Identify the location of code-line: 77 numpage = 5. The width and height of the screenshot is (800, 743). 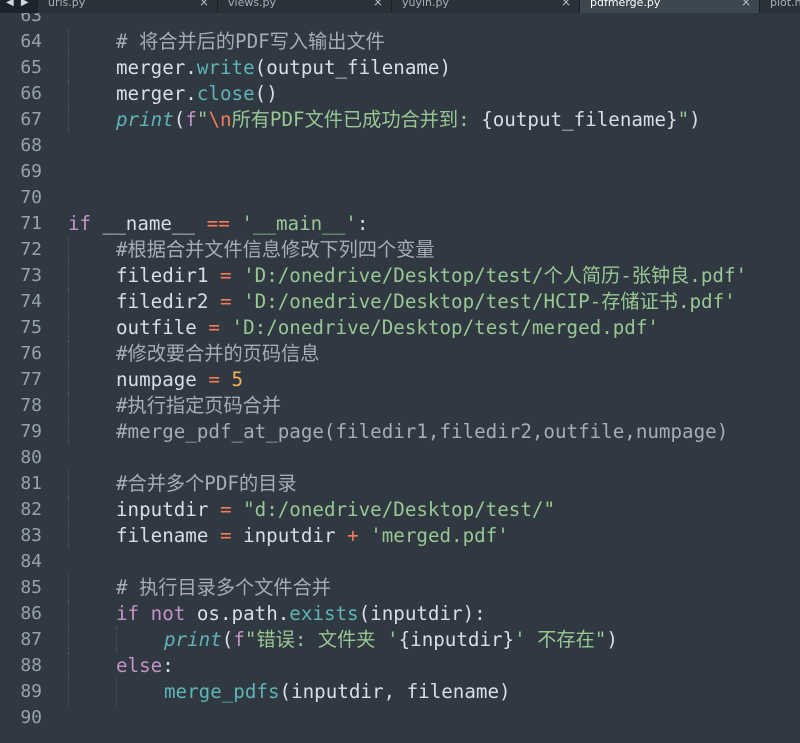
(400, 380).